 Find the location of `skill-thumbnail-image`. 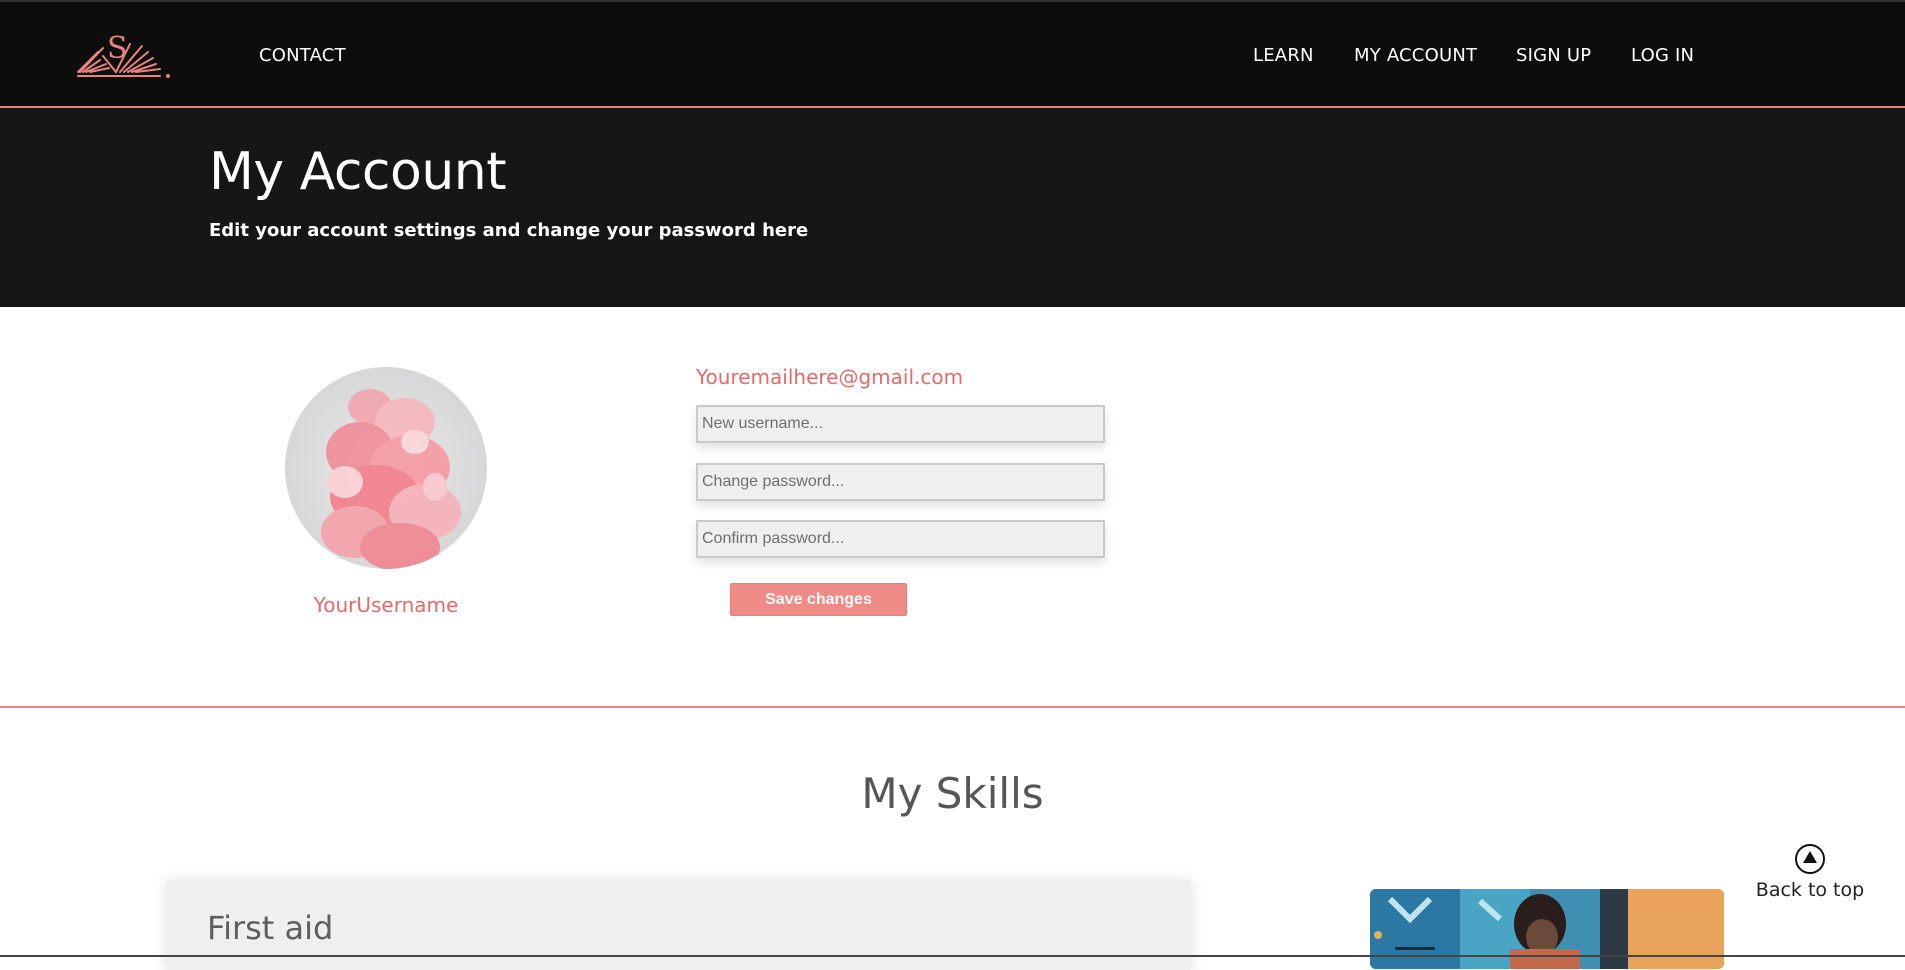

skill-thumbnail-image is located at coordinates (1547, 929).